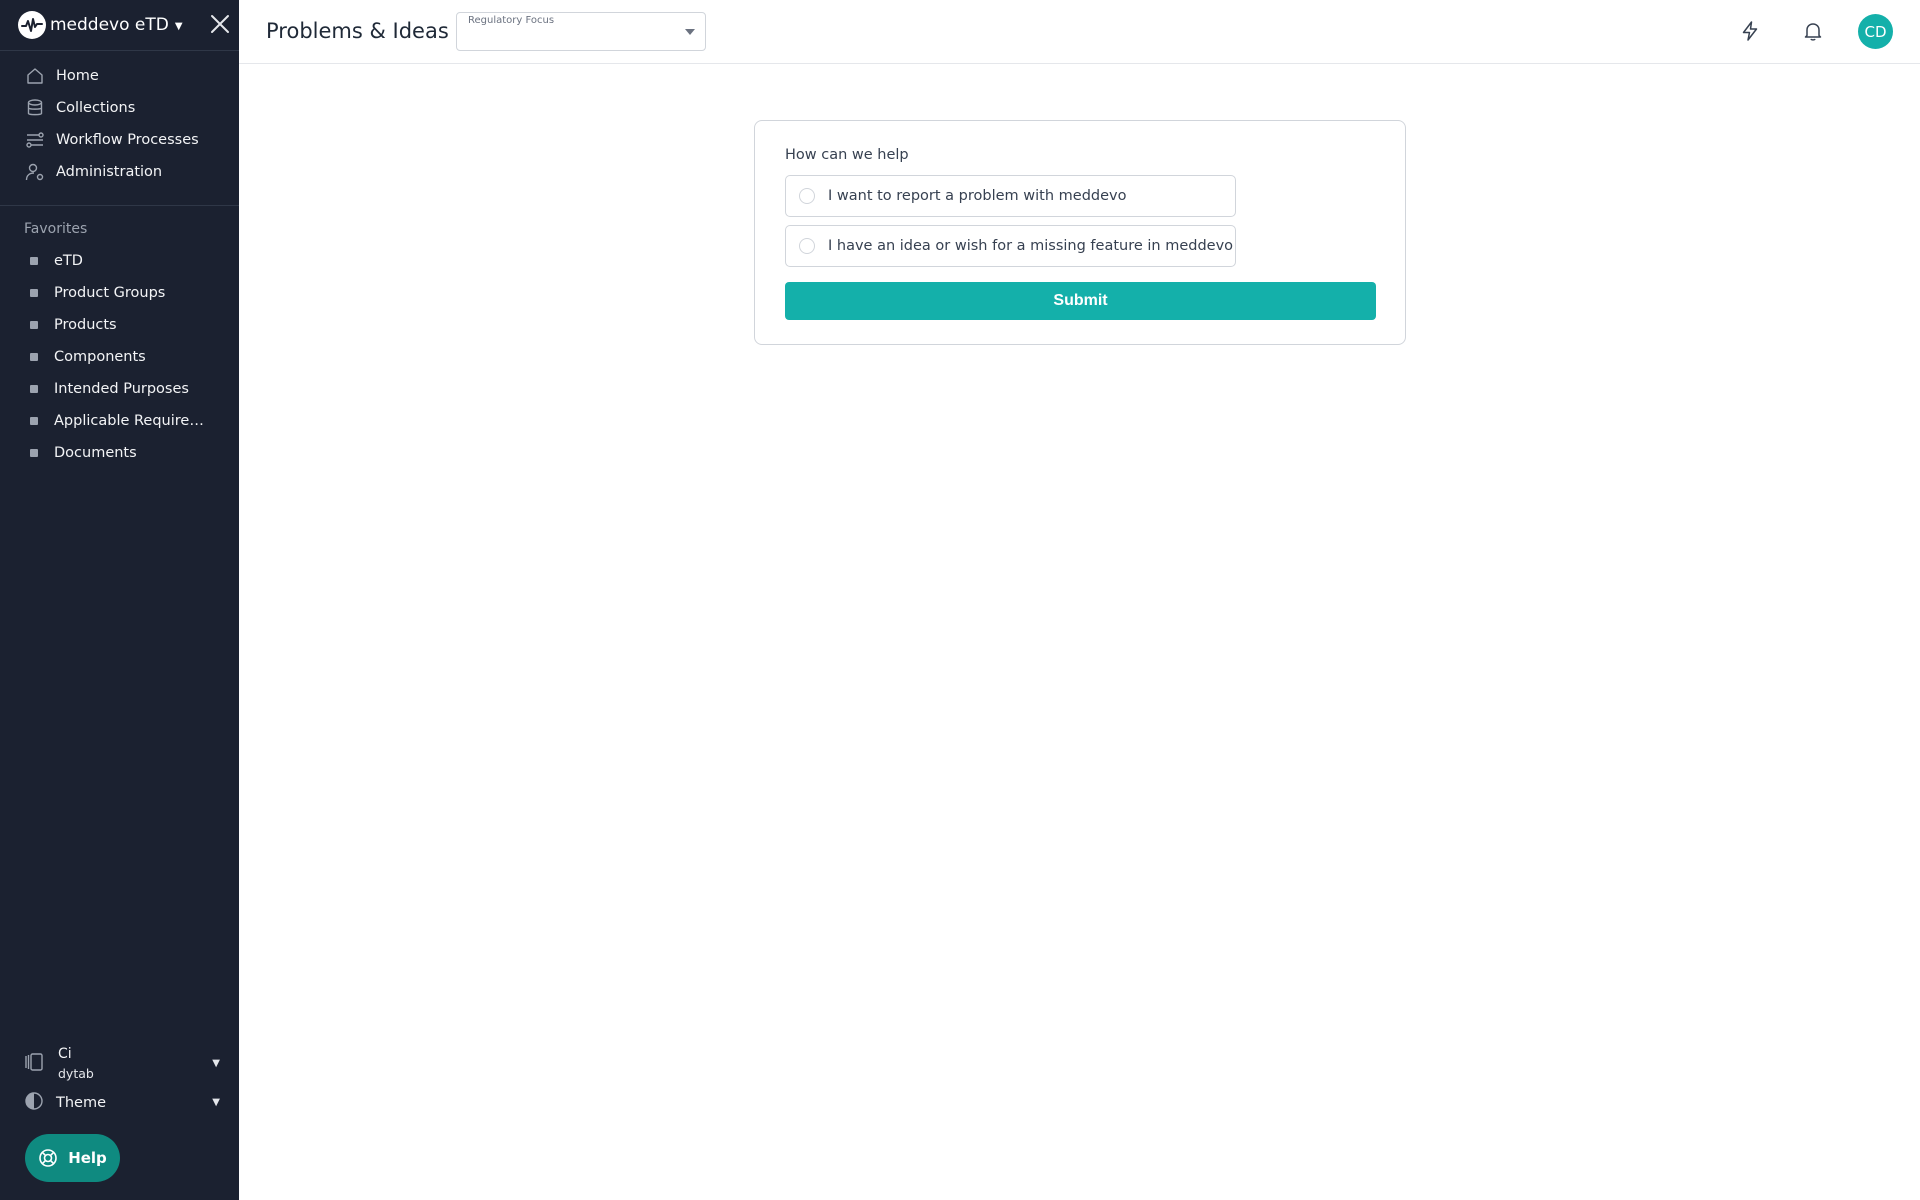  What do you see at coordinates (847, 155) in the screenshot?
I see `form-title: How can we help` at bounding box center [847, 155].